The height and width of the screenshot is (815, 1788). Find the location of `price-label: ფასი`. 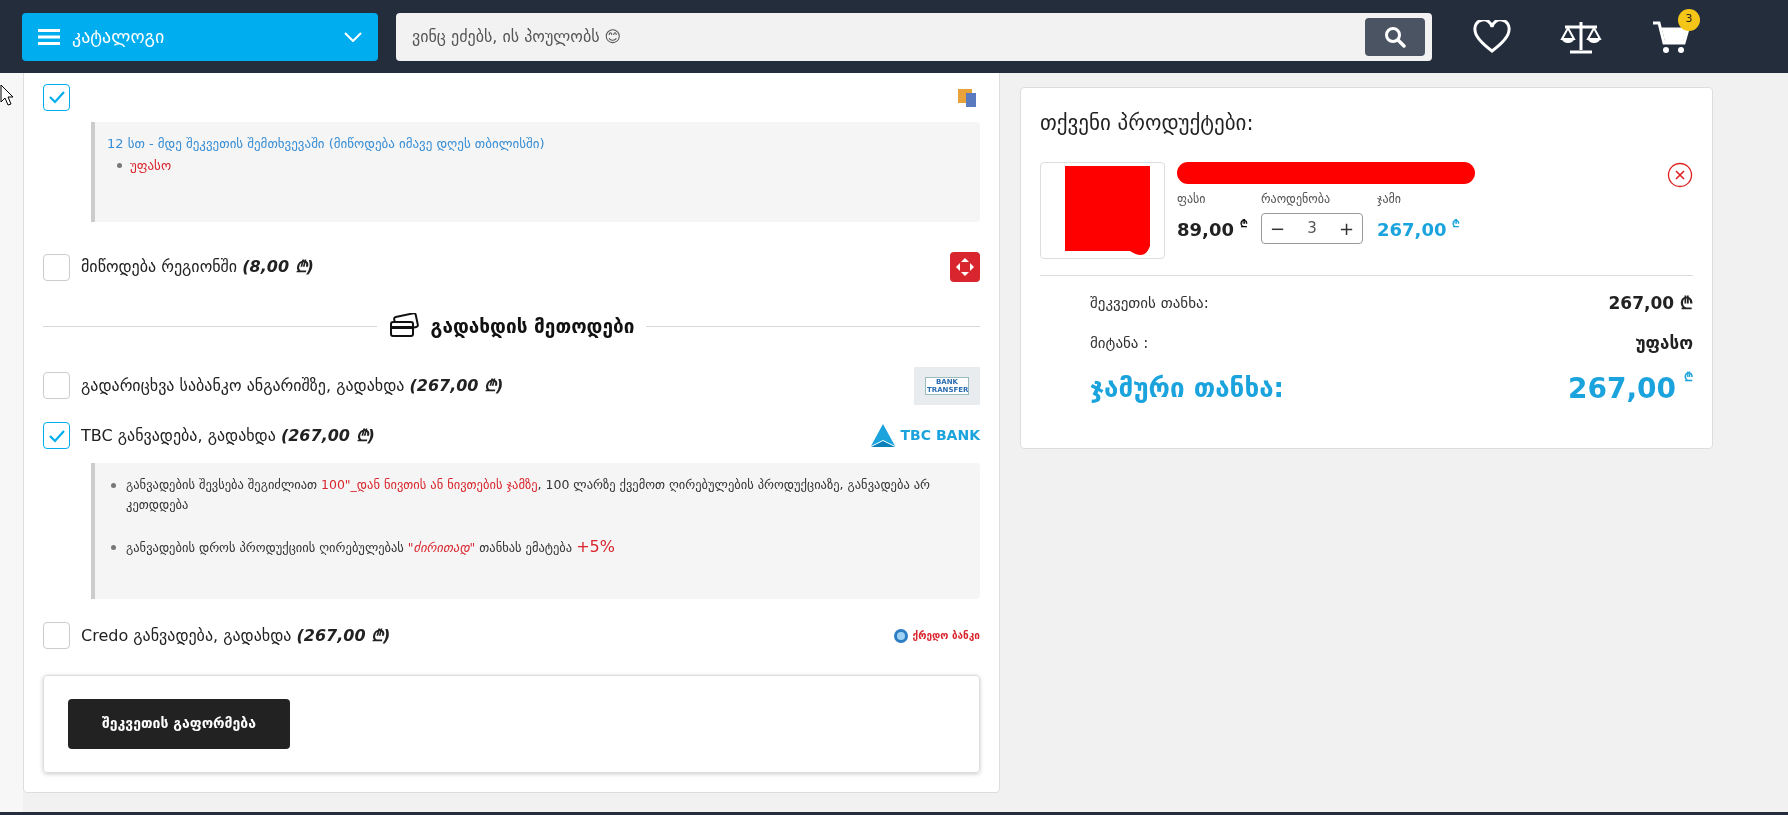

price-label: ფასი is located at coordinates (1192, 199).